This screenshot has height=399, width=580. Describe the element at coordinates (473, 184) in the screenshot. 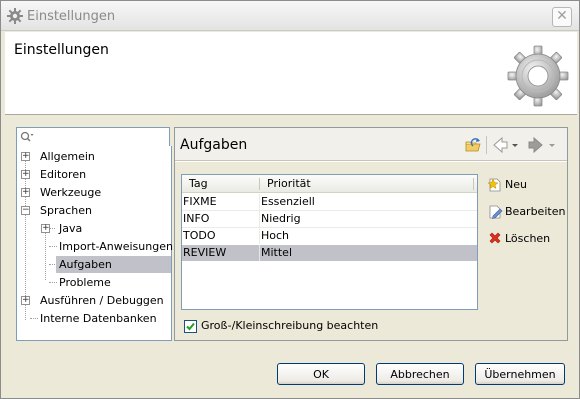

I see `column-divider` at that location.